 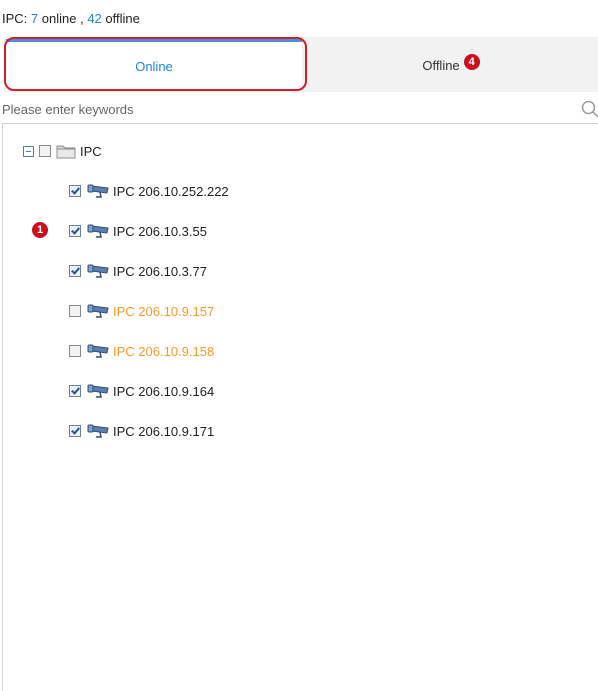 What do you see at coordinates (164, 391) in the screenshot?
I see `tree-item-label: IPC 206.10.9.164` at bounding box center [164, 391].